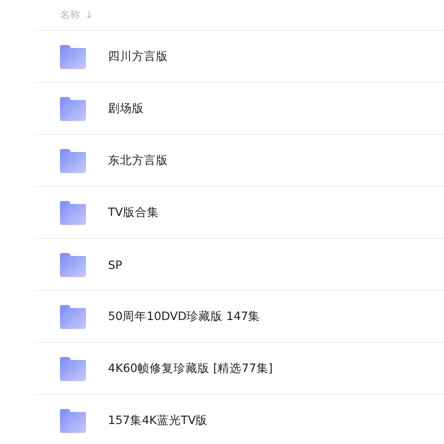 This screenshot has width=444, height=444. What do you see at coordinates (126, 108) in the screenshot?
I see `folder-name: 剧场版` at bounding box center [126, 108].